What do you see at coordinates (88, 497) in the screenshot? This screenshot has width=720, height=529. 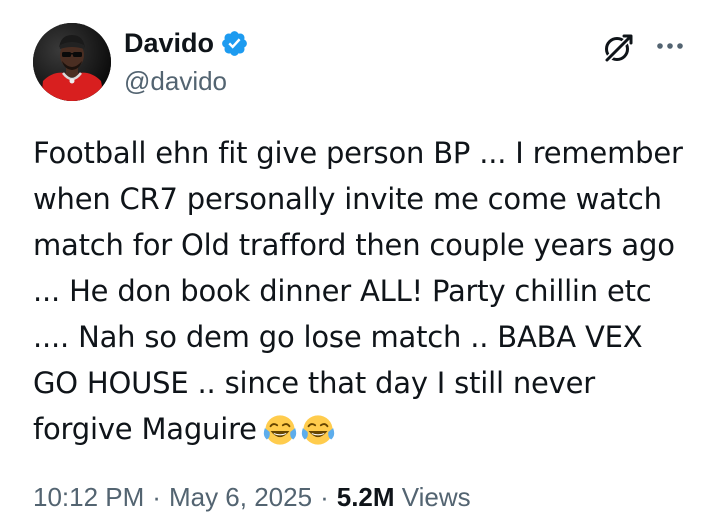 I see `tweet-time: 10:12 PM` at bounding box center [88, 497].